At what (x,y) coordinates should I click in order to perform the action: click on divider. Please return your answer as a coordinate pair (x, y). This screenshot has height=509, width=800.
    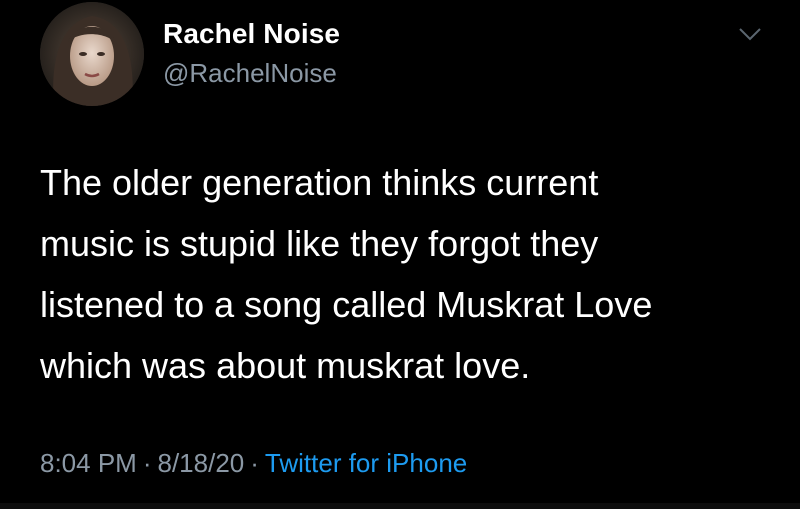
    Looking at the image, I should click on (400, 506).